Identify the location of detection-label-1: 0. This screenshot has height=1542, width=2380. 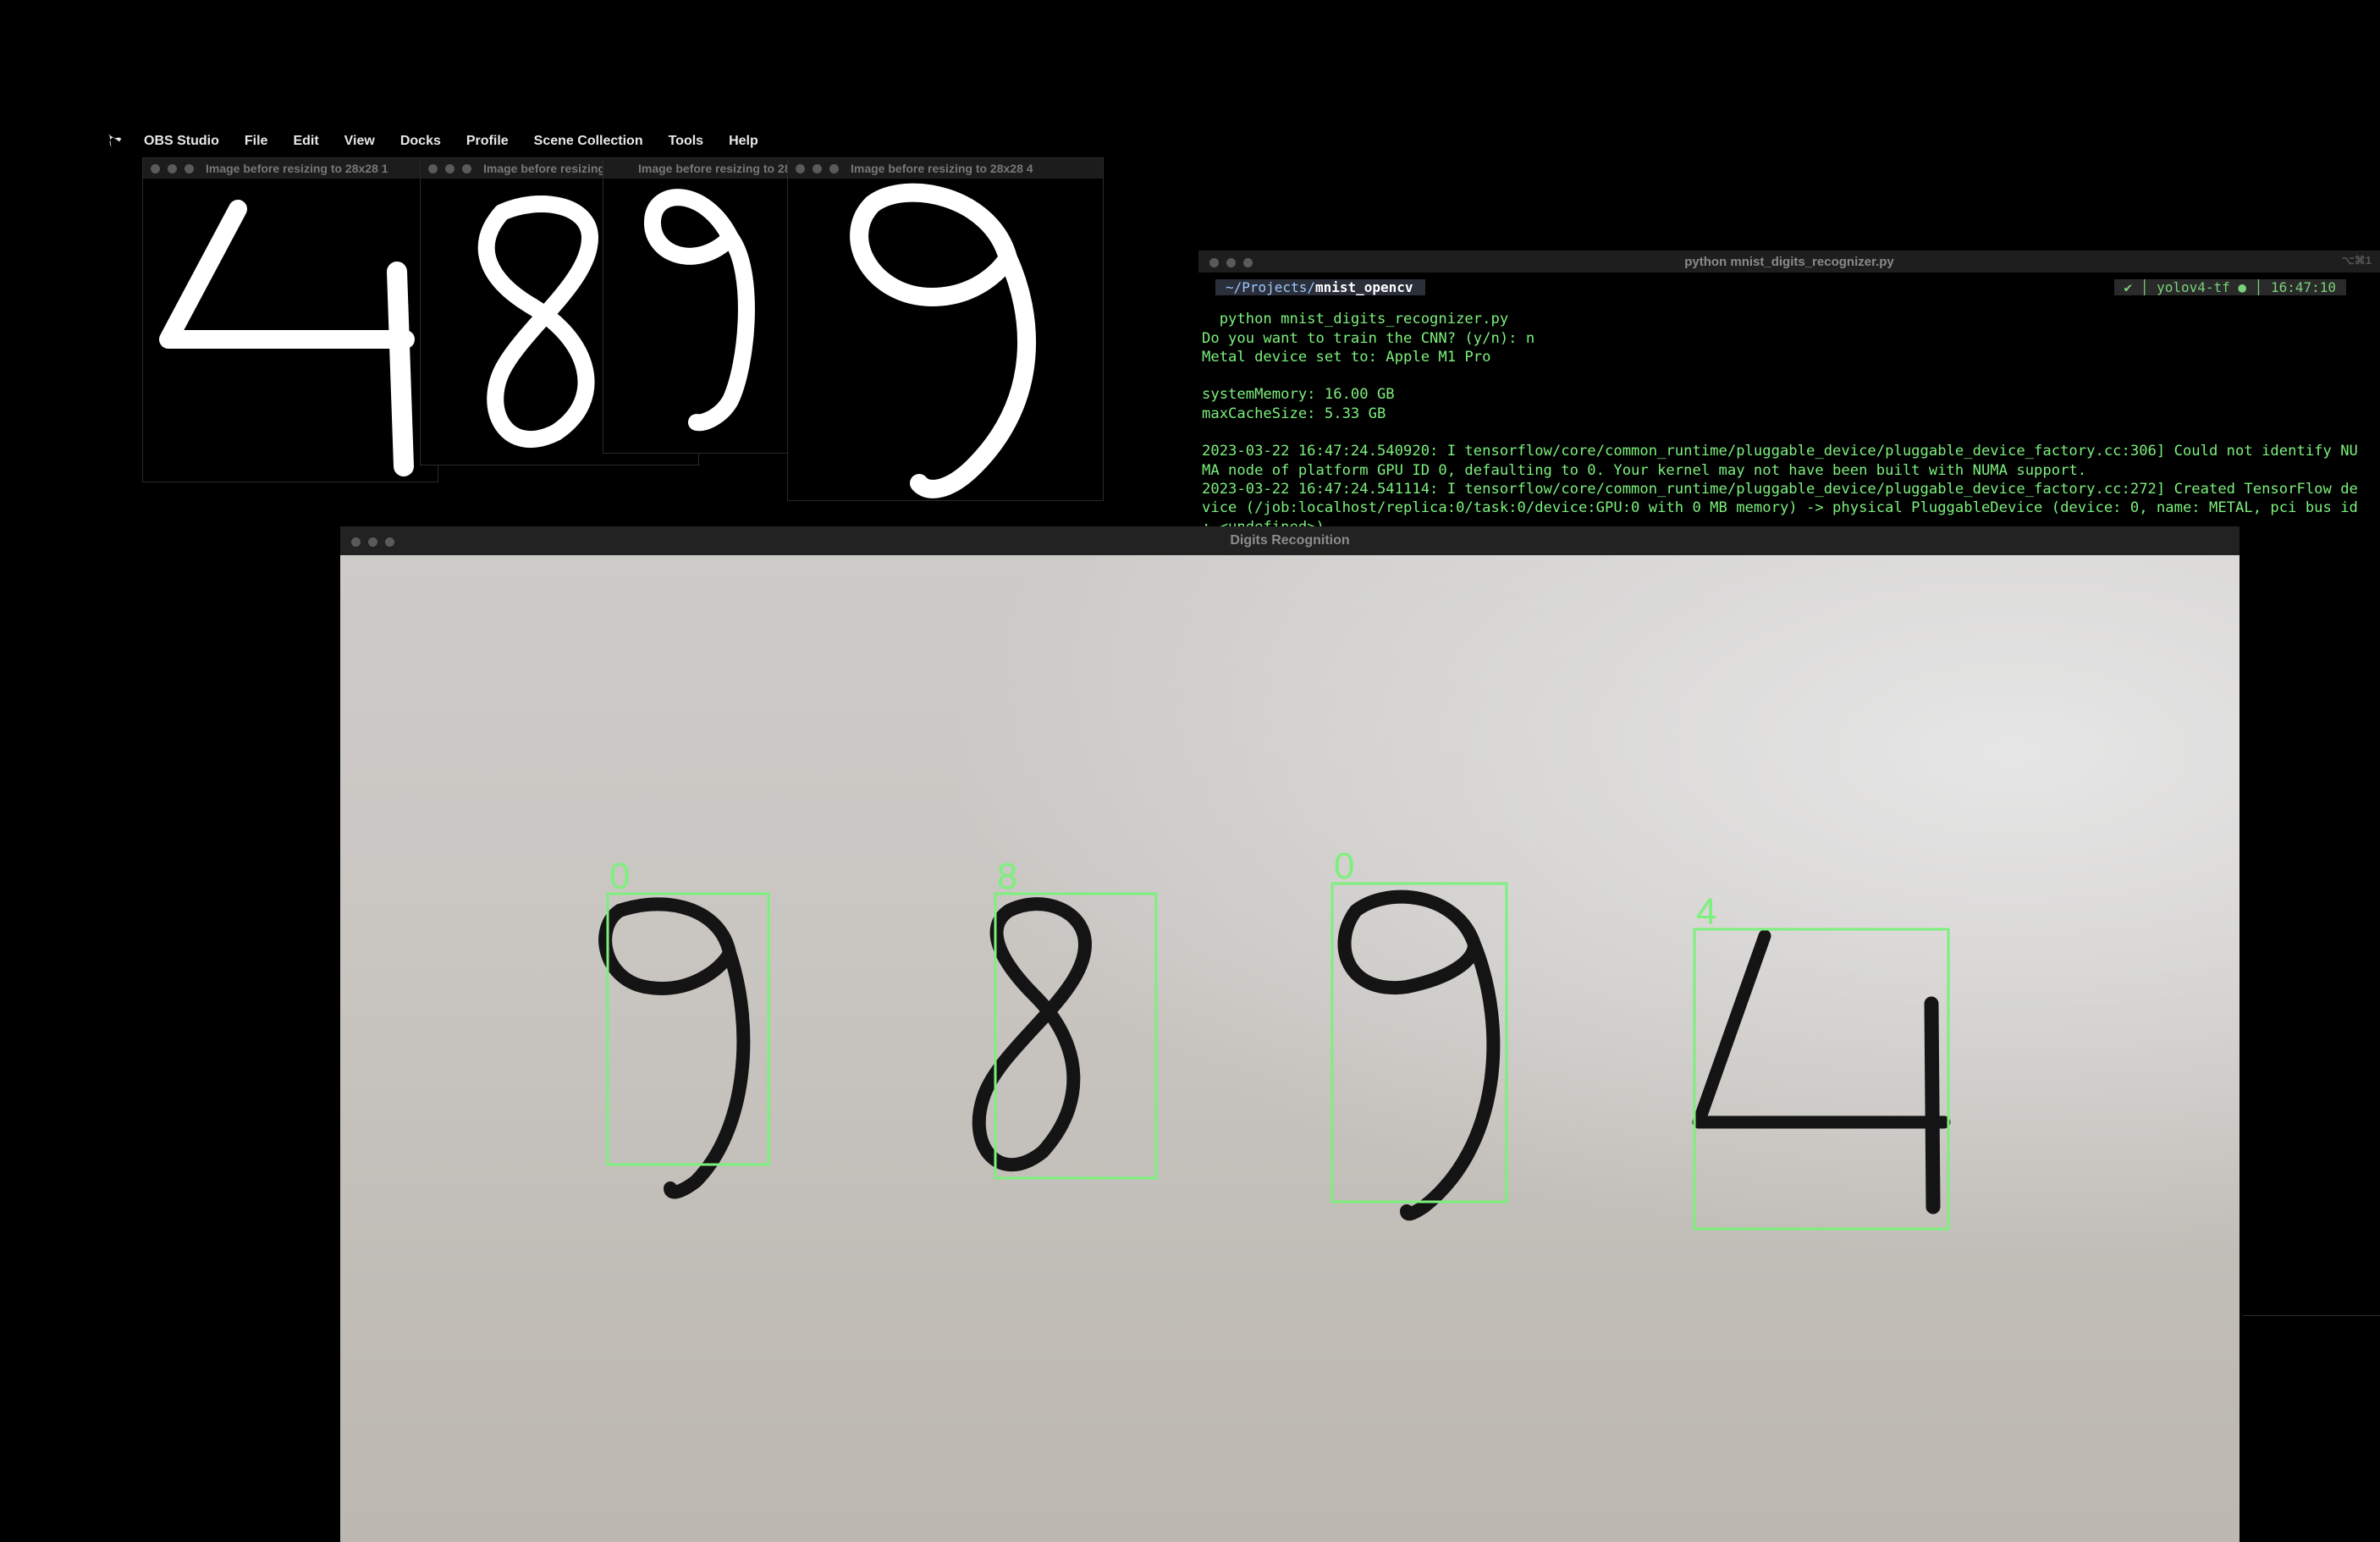
(620, 876).